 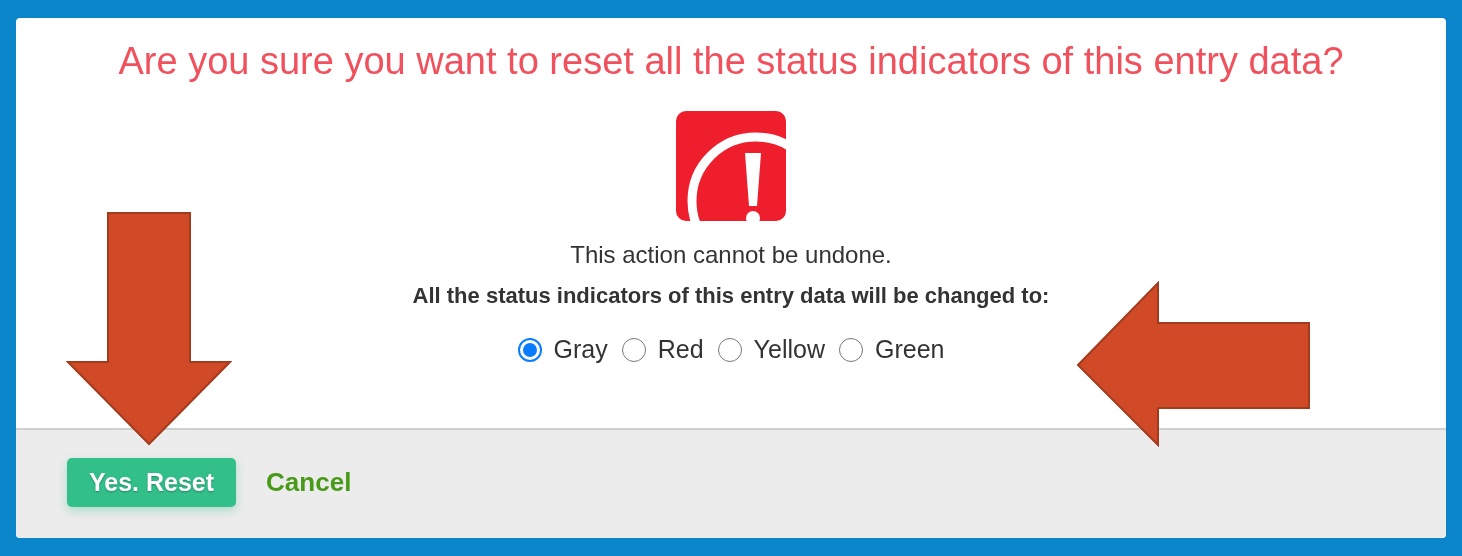 What do you see at coordinates (731, 296) in the screenshot?
I see `instruction-text: All the status indicators of this entry data will be changed to:` at bounding box center [731, 296].